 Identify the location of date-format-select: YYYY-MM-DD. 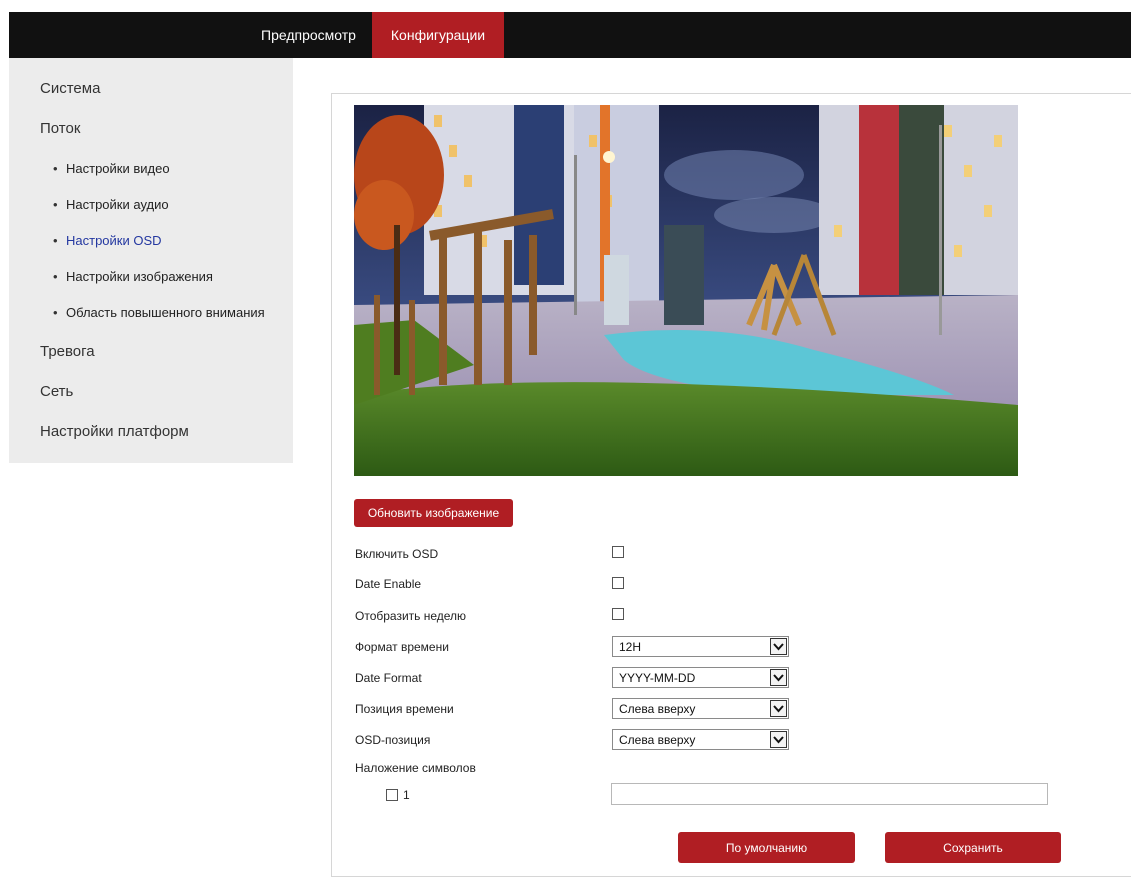
(700, 677).